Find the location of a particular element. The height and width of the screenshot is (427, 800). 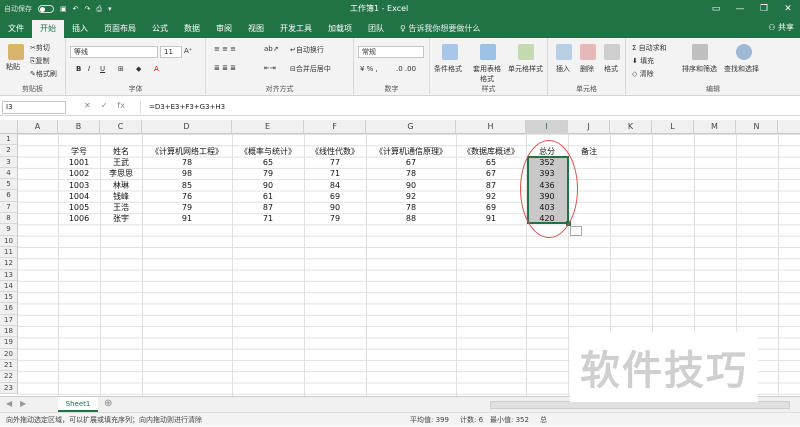

print-icon: ⎙ is located at coordinates (99, 9).